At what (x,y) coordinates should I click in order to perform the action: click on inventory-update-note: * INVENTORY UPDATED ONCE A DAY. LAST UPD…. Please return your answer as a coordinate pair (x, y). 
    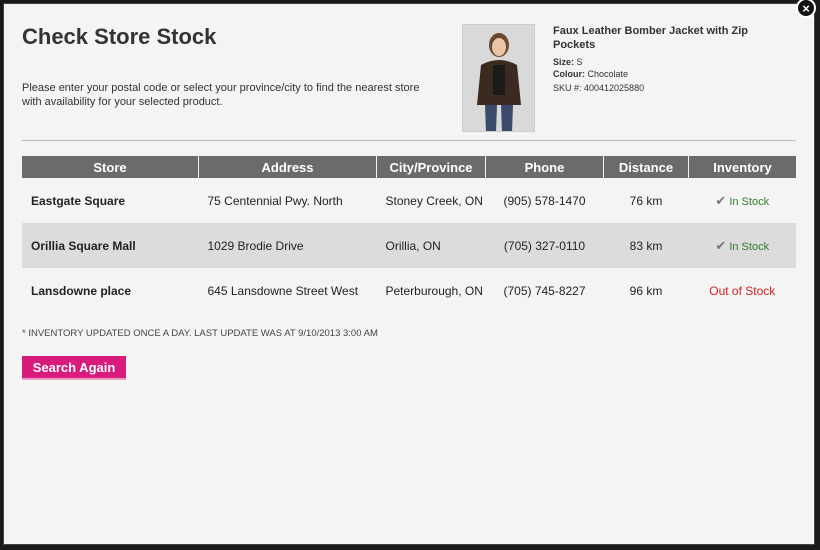
    Looking at the image, I should click on (200, 333).